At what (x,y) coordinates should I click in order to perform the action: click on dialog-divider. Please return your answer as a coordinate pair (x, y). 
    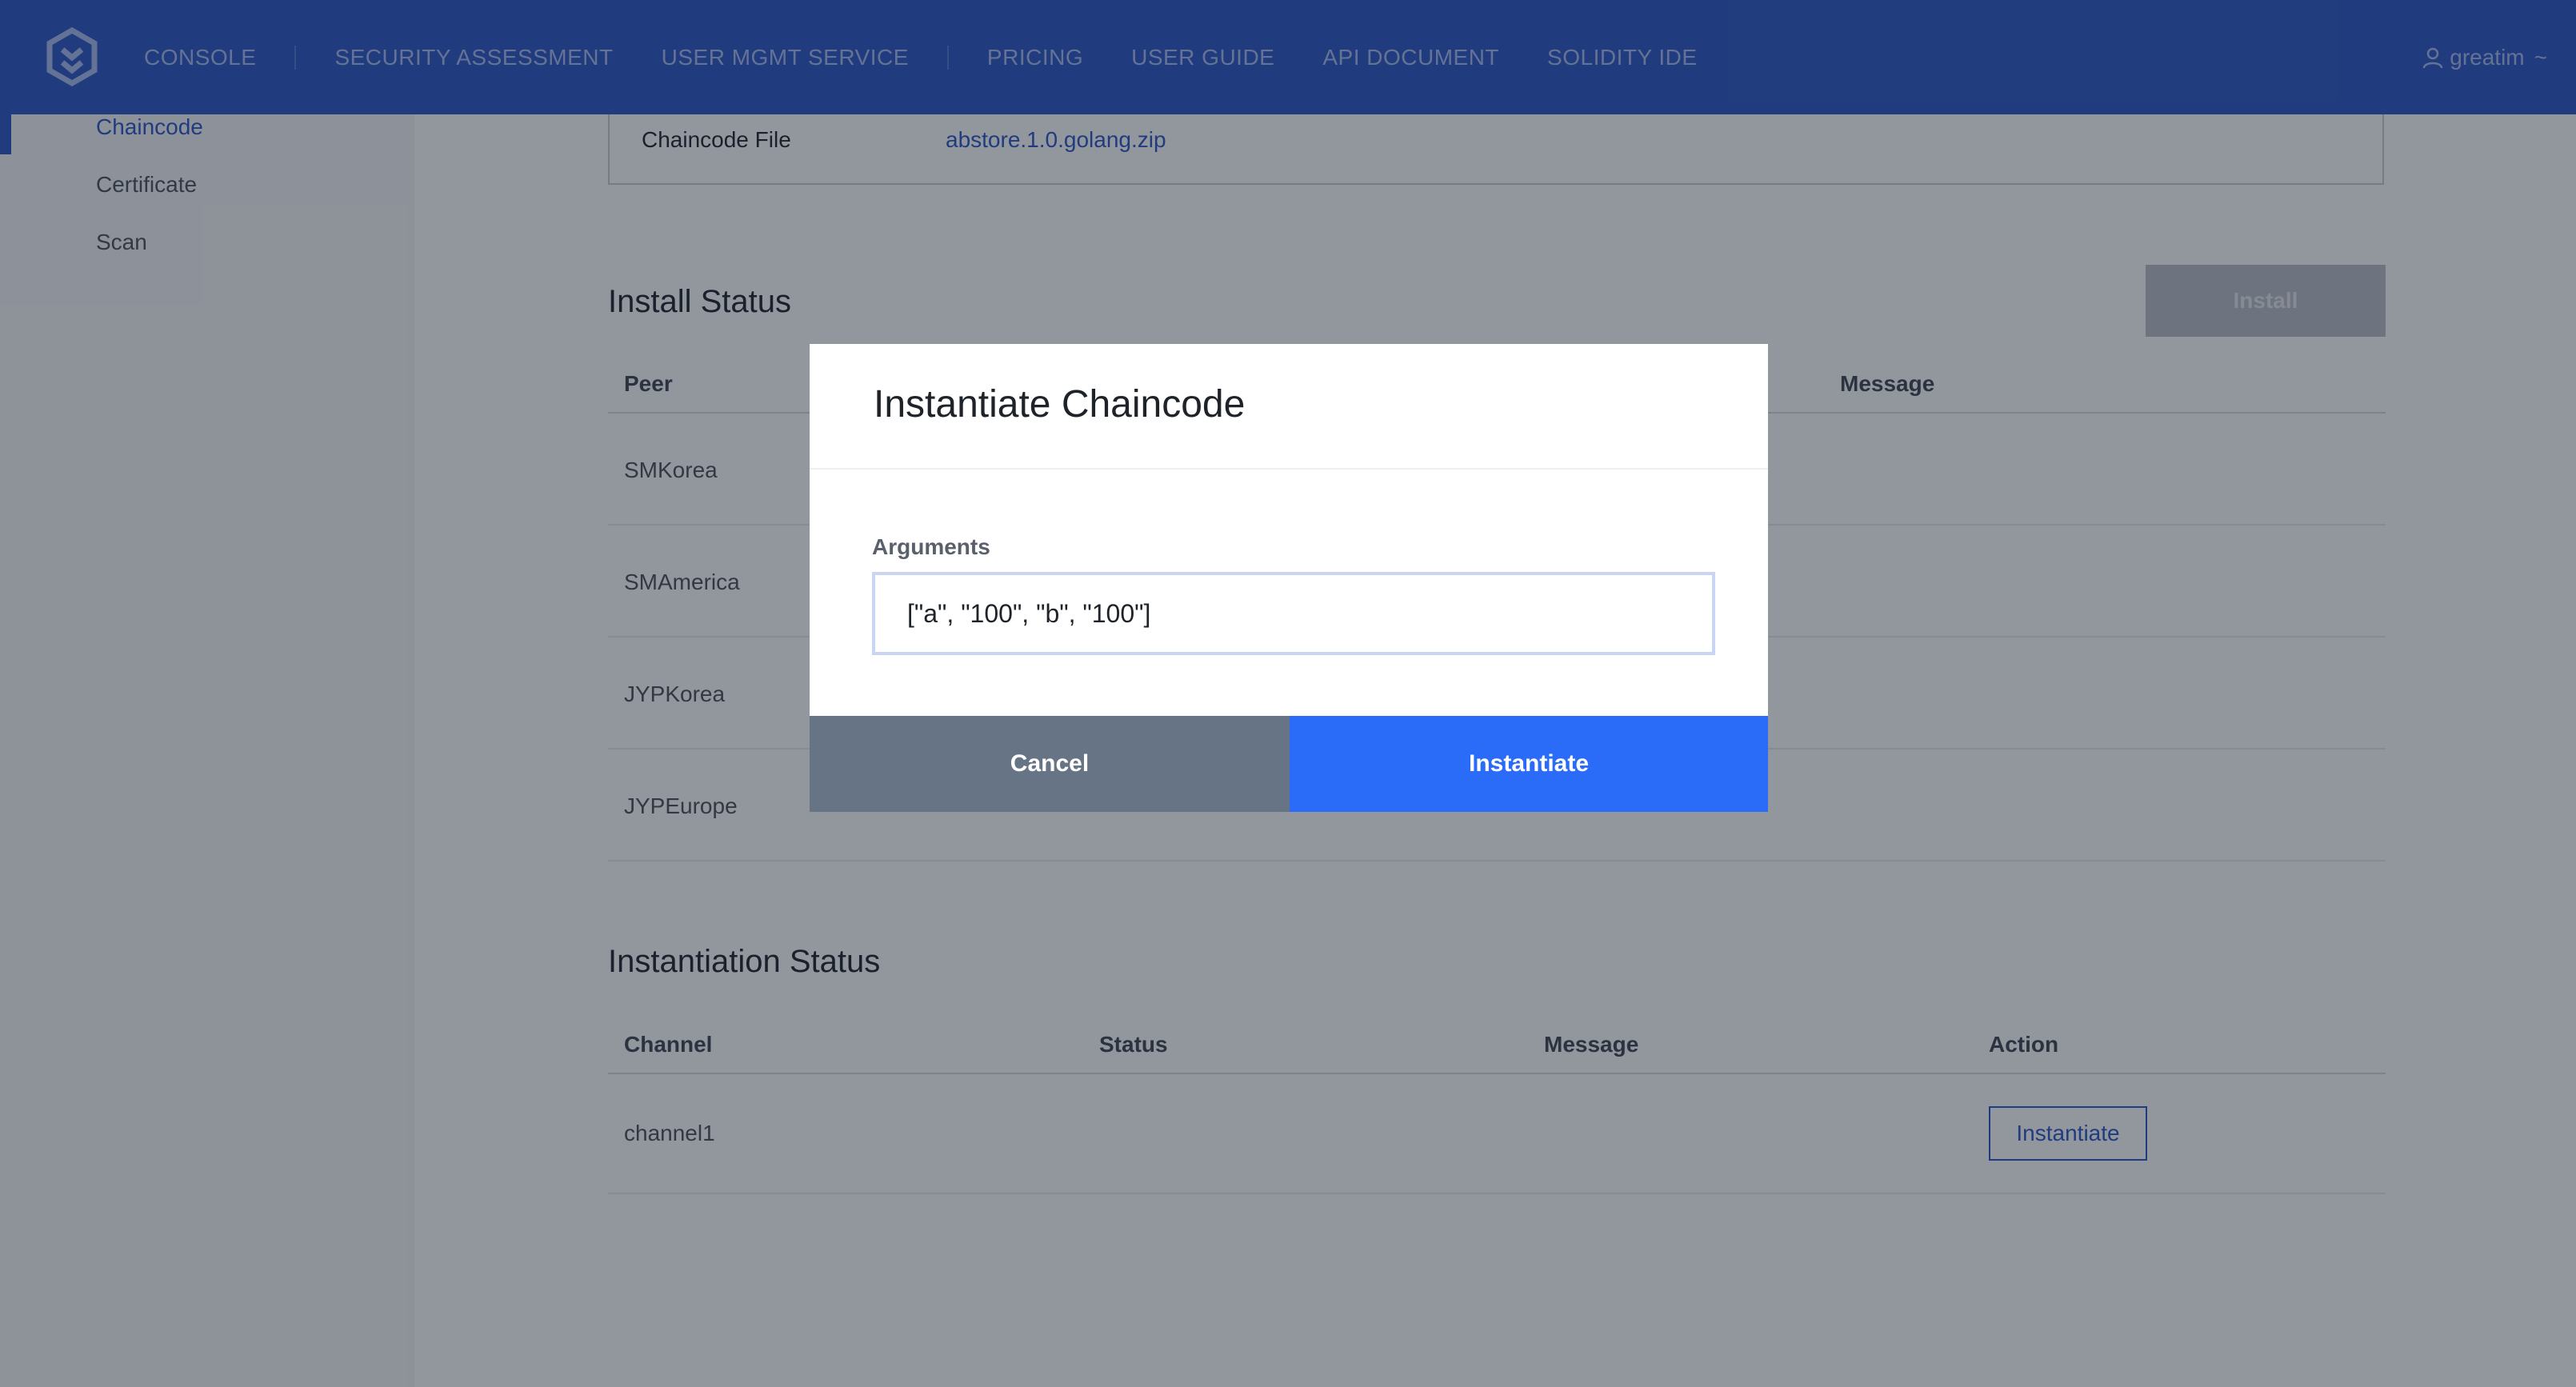
    Looking at the image, I should click on (1289, 469).